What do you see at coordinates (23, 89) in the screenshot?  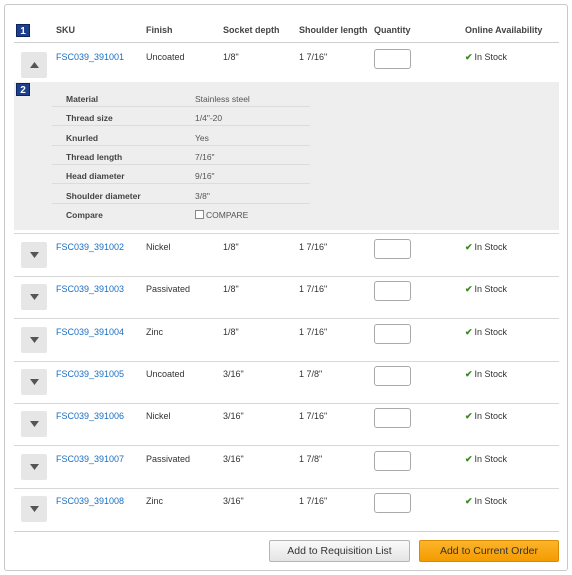 I see `detail-badge: 2` at bounding box center [23, 89].